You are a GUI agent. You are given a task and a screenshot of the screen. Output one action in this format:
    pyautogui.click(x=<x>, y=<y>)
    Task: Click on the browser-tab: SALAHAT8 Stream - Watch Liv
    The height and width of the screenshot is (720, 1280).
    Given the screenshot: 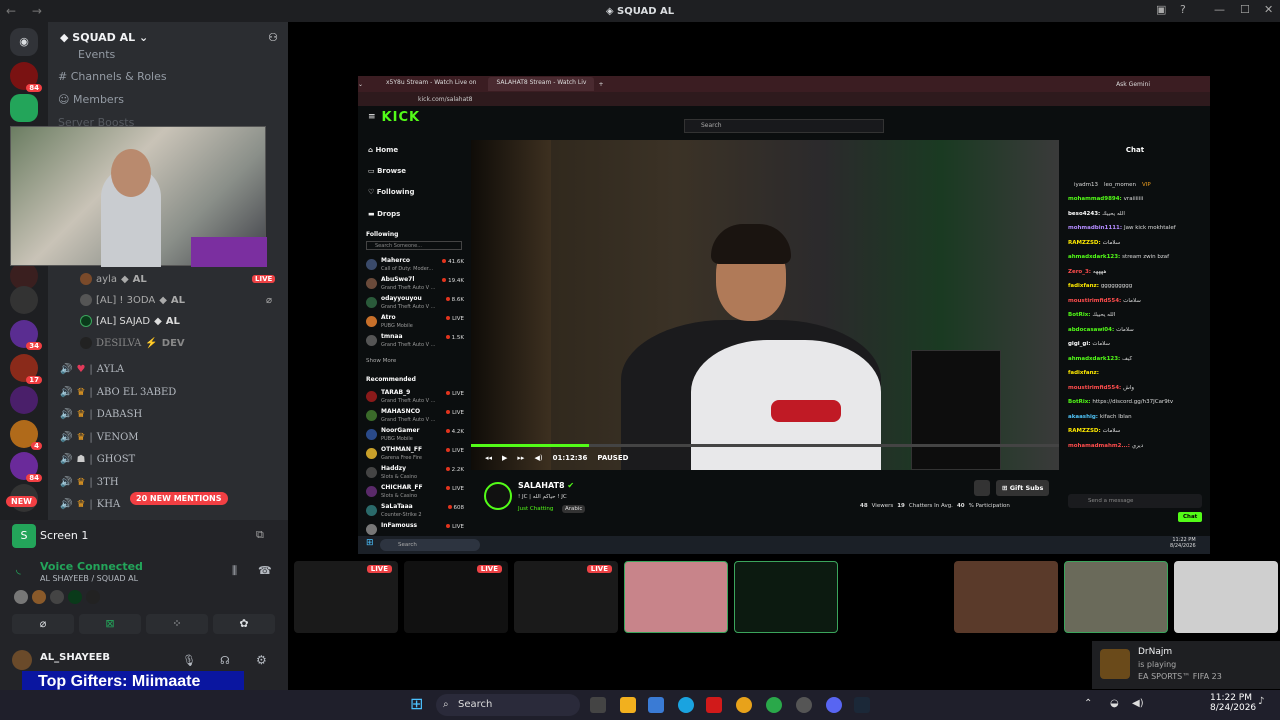 What is the action you would take?
    pyautogui.click(x=541, y=84)
    